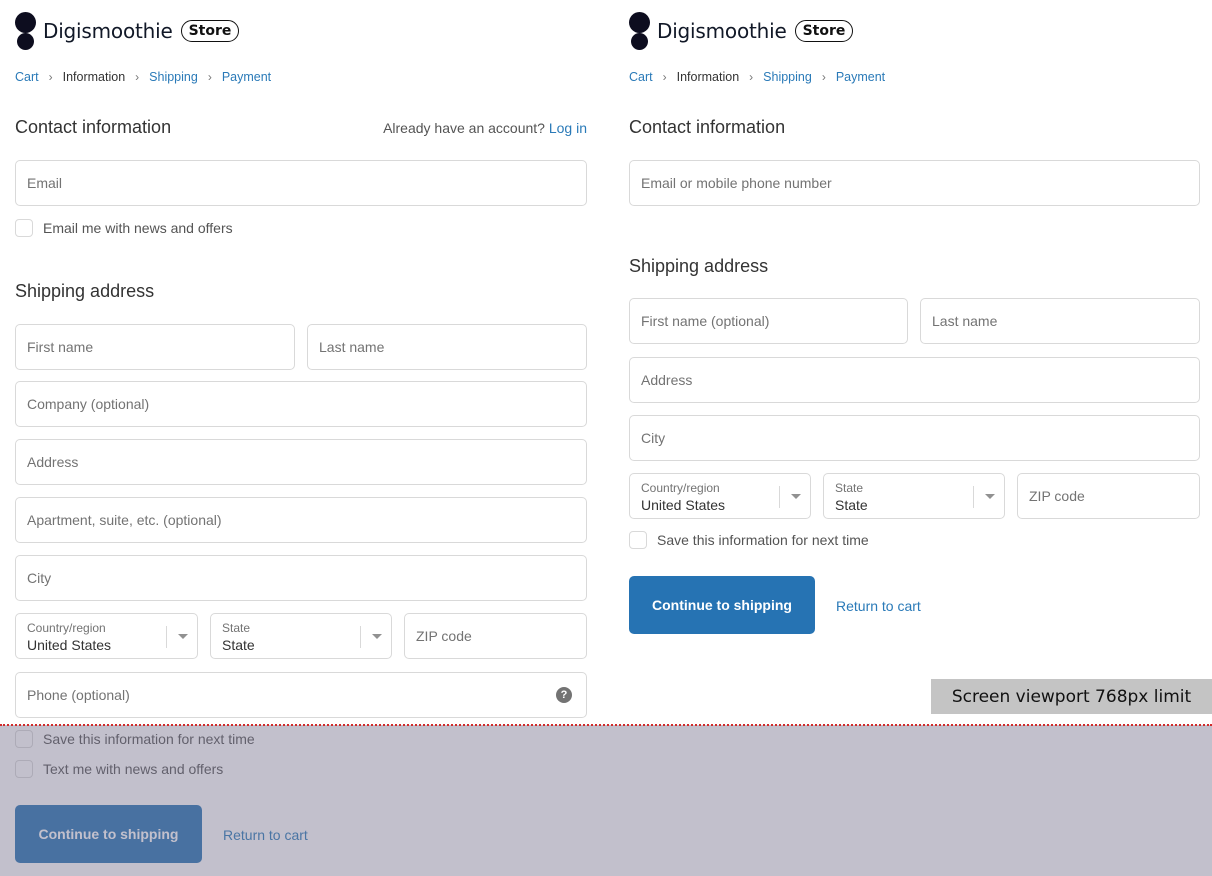  I want to click on return-to-cart-link: Return to cart, so click(878, 606).